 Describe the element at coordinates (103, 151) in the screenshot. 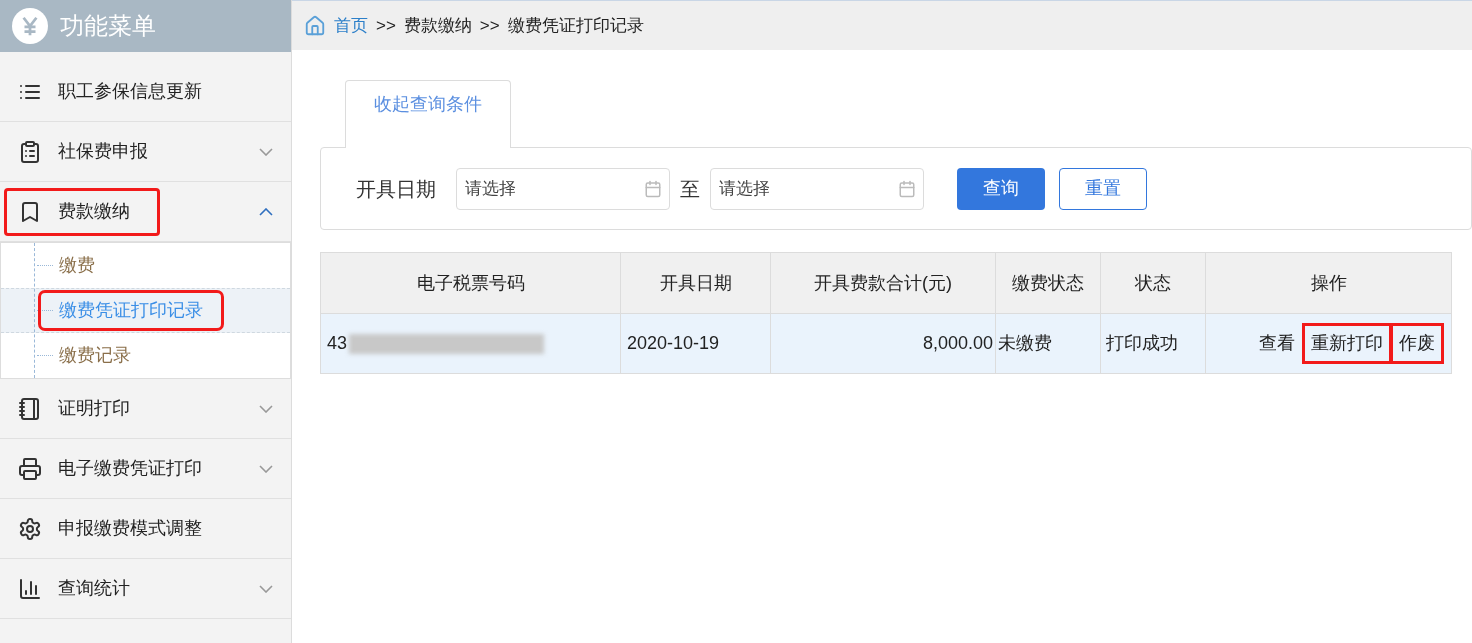

I see `menu-label-text: 社保费申报` at that location.